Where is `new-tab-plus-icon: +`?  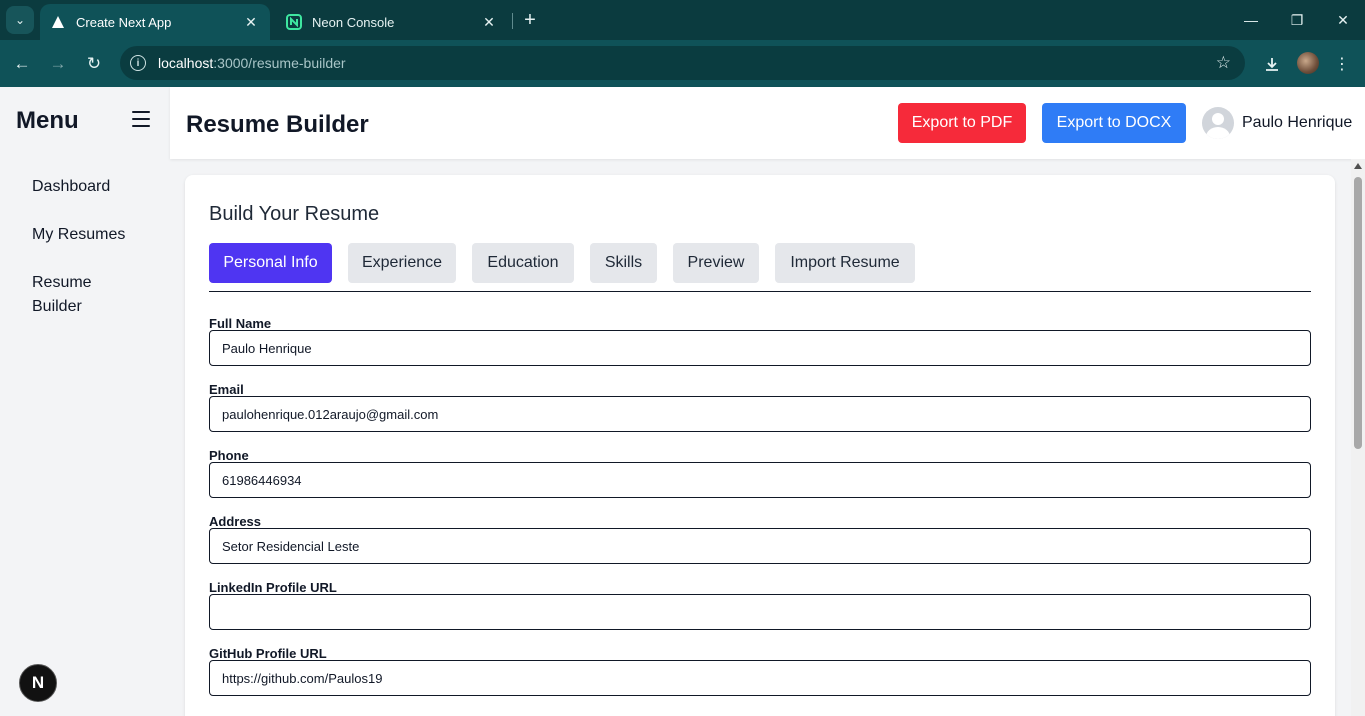 new-tab-plus-icon: + is located at coordinates (530, 20).